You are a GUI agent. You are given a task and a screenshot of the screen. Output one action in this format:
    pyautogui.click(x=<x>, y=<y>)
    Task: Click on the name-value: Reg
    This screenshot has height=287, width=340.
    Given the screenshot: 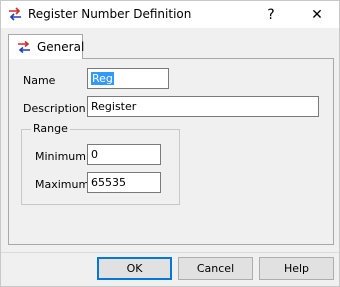 What is the action you would take?
    pyautogui.click(x=102, y=78)
    